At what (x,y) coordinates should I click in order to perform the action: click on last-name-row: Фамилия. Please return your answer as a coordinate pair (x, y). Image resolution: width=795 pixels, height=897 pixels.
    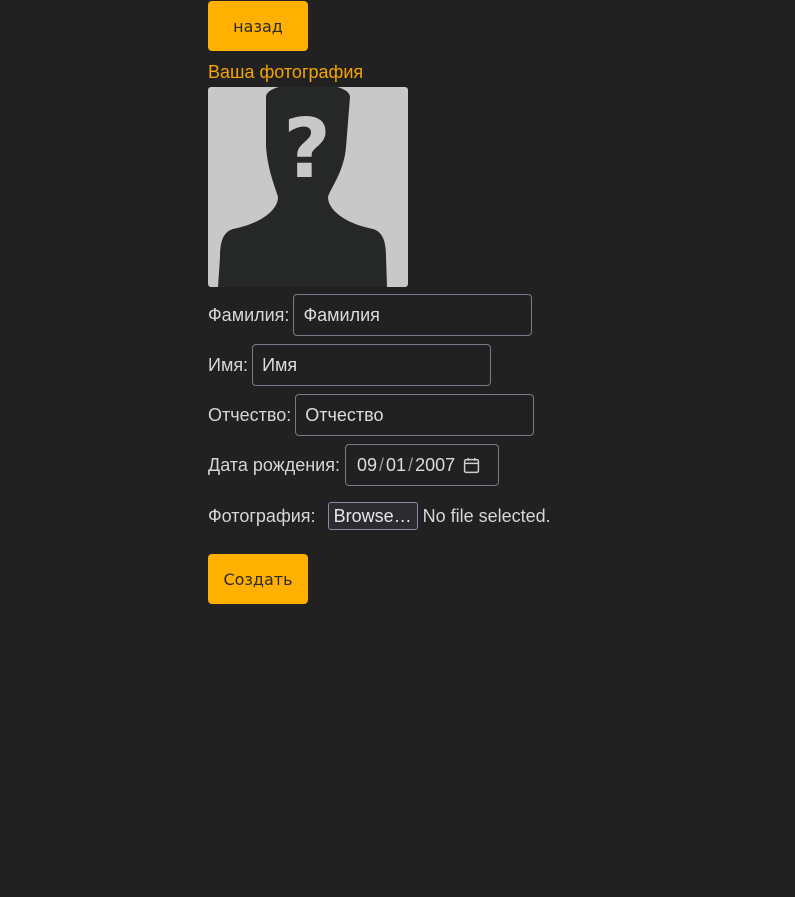
    Looking at the image, I should click on (370, 315).